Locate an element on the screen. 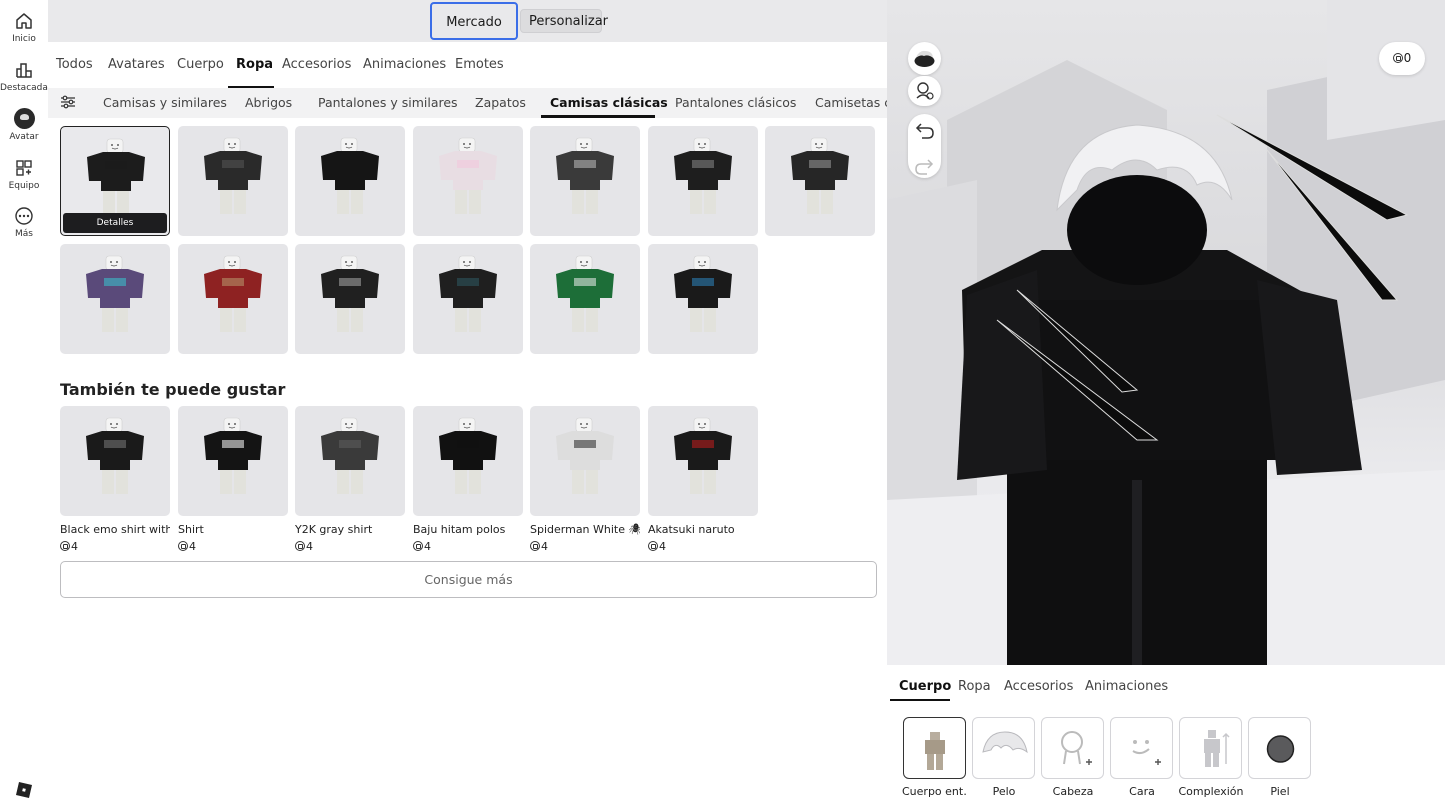 The height and width of the screenshot is (811, 1445). subtab-classic-shirts: Camisas clásicas is located at coordinates (609, 102).